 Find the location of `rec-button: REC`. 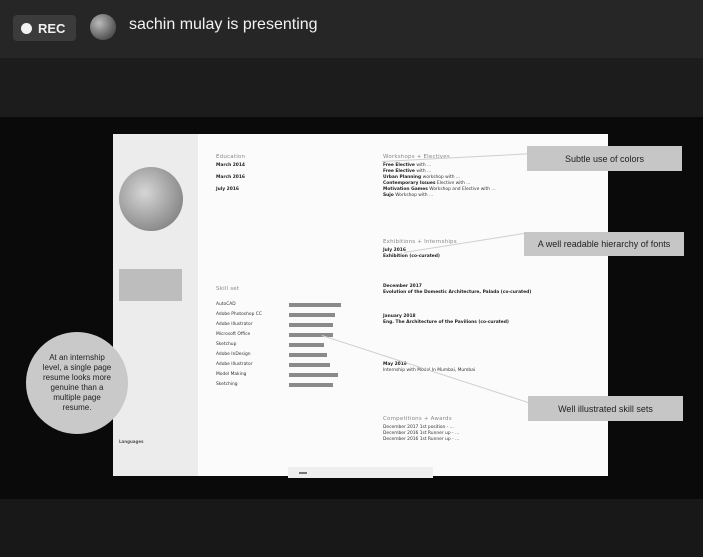

rec-button: REC is located at coordinates (44, 28).